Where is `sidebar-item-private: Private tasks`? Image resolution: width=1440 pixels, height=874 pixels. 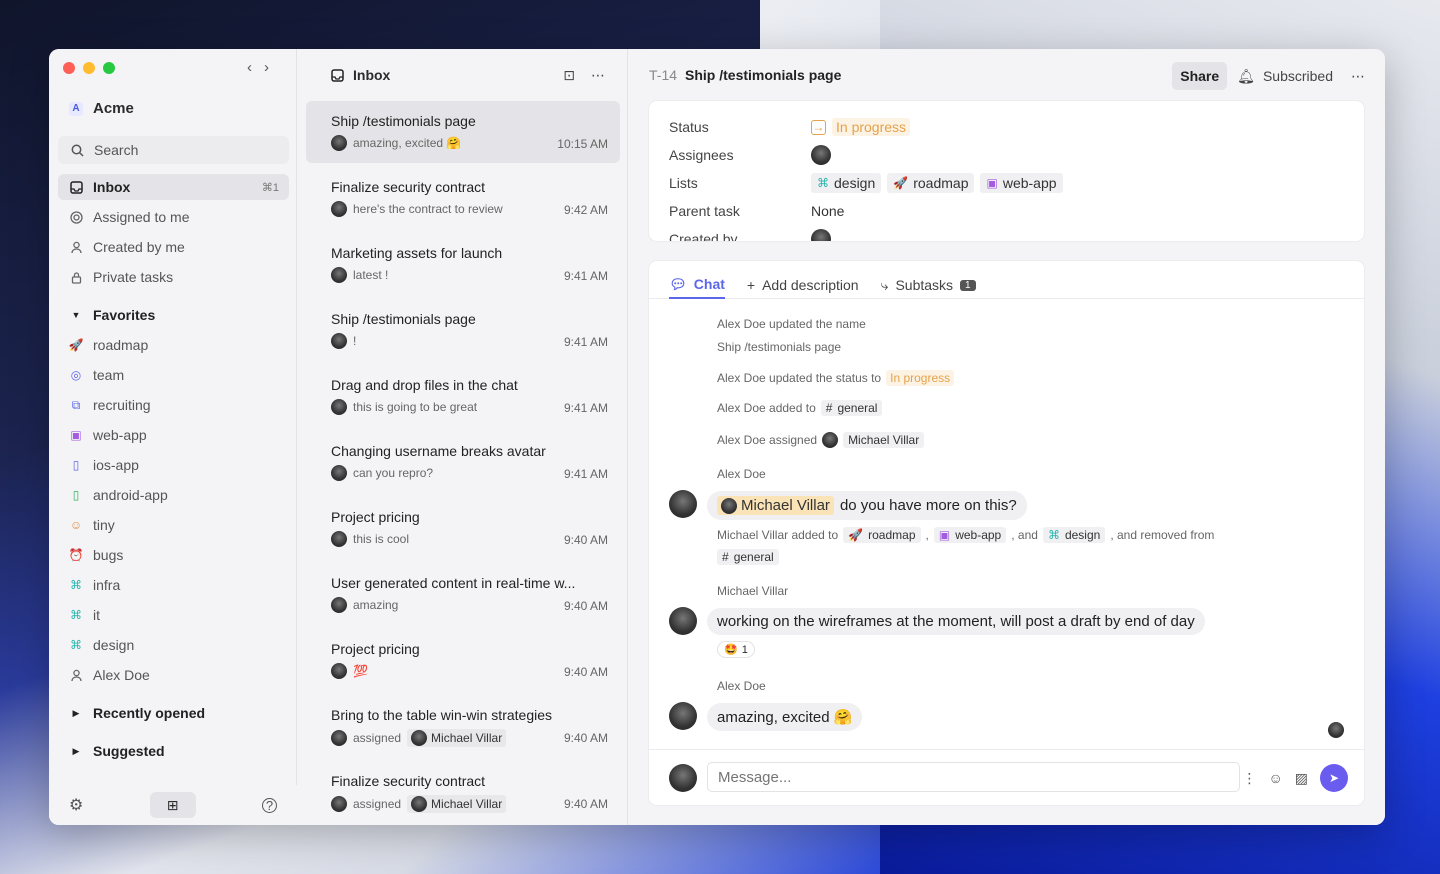 sidebar-item-private: Private tasks is located at coordinates (173, 277).